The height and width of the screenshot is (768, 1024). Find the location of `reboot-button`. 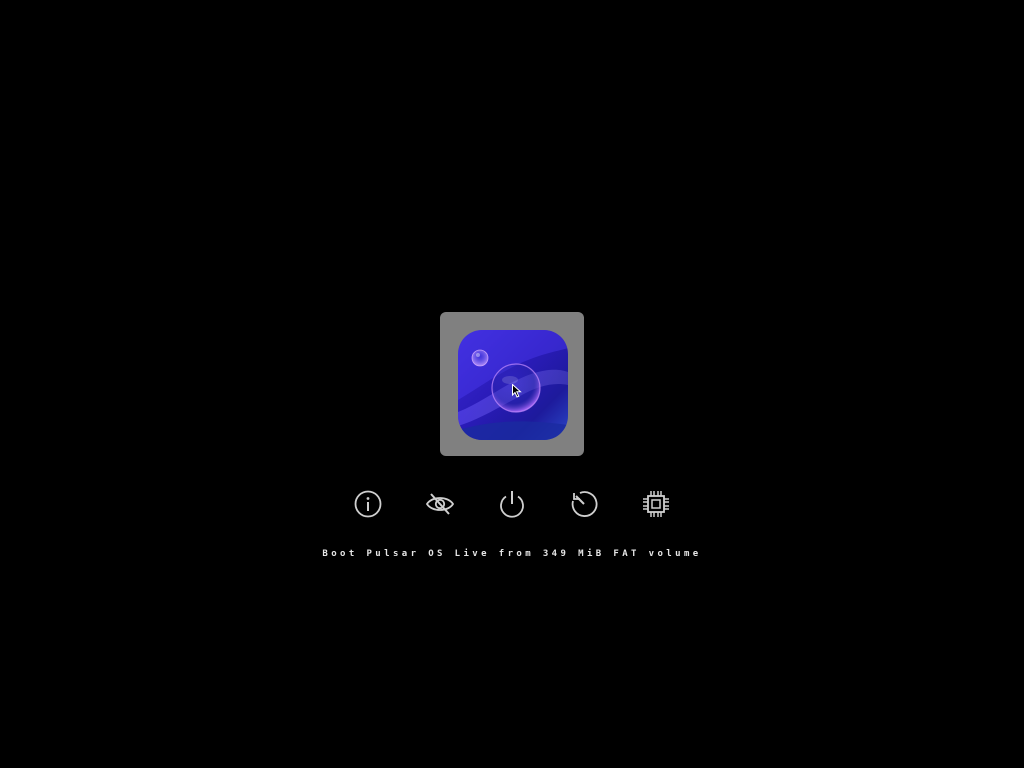

reboot-button is located at coordinates (584, 504).